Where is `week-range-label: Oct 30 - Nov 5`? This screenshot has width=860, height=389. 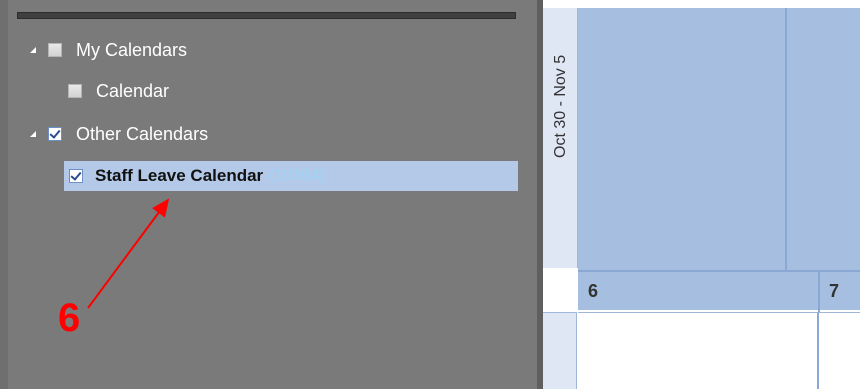
week-range-label: Oct 30 - Nov 5 is located at coordinates (560, 106).